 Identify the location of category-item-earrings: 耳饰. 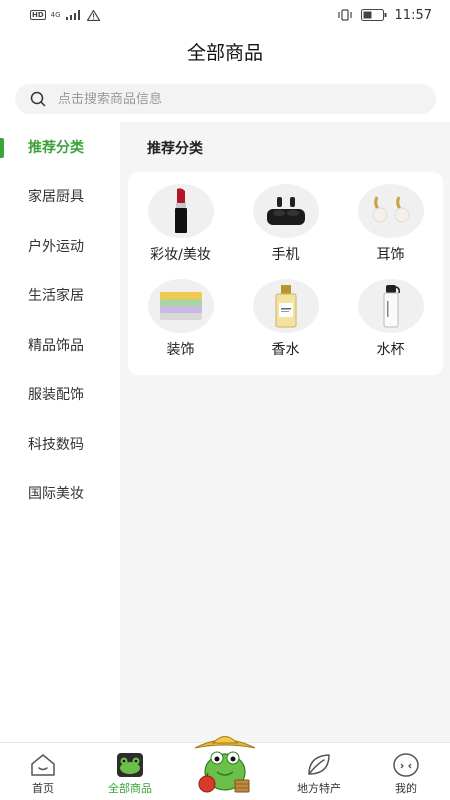
(390, 231).